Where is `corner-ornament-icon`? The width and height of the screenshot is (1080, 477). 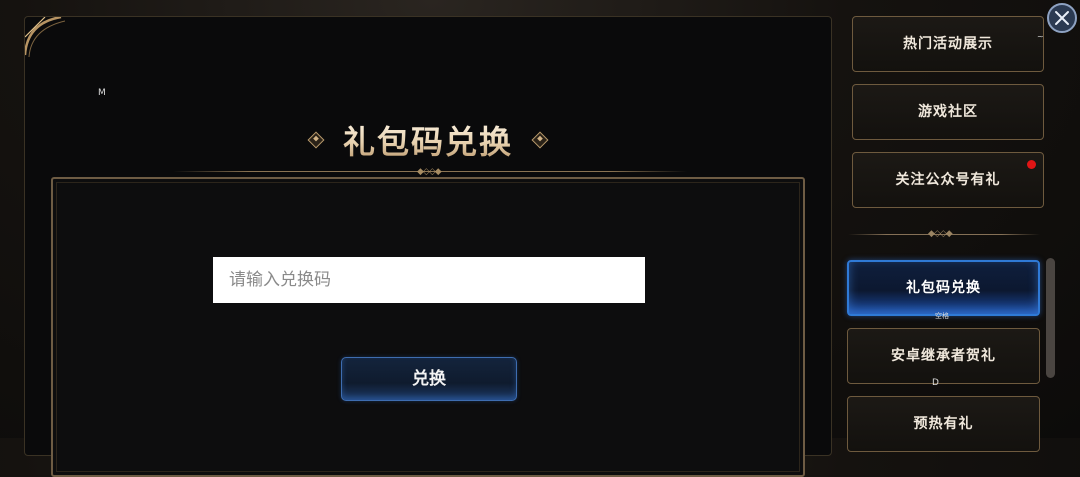 corner-ornament-icon is located at coordinates (45, 37).